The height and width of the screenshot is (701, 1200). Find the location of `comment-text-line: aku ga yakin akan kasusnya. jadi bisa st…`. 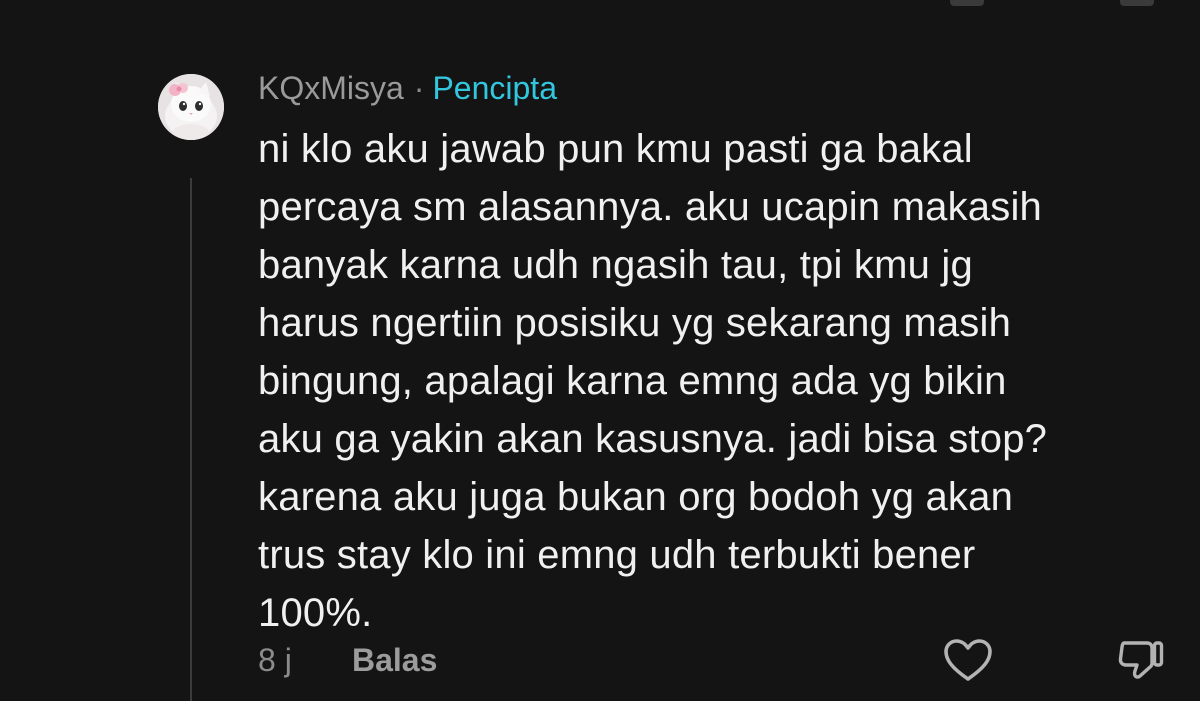

comment-text-line: aku ga yakin akan kasusnya. jadi bisa st… is located at coordinates (653, 439).